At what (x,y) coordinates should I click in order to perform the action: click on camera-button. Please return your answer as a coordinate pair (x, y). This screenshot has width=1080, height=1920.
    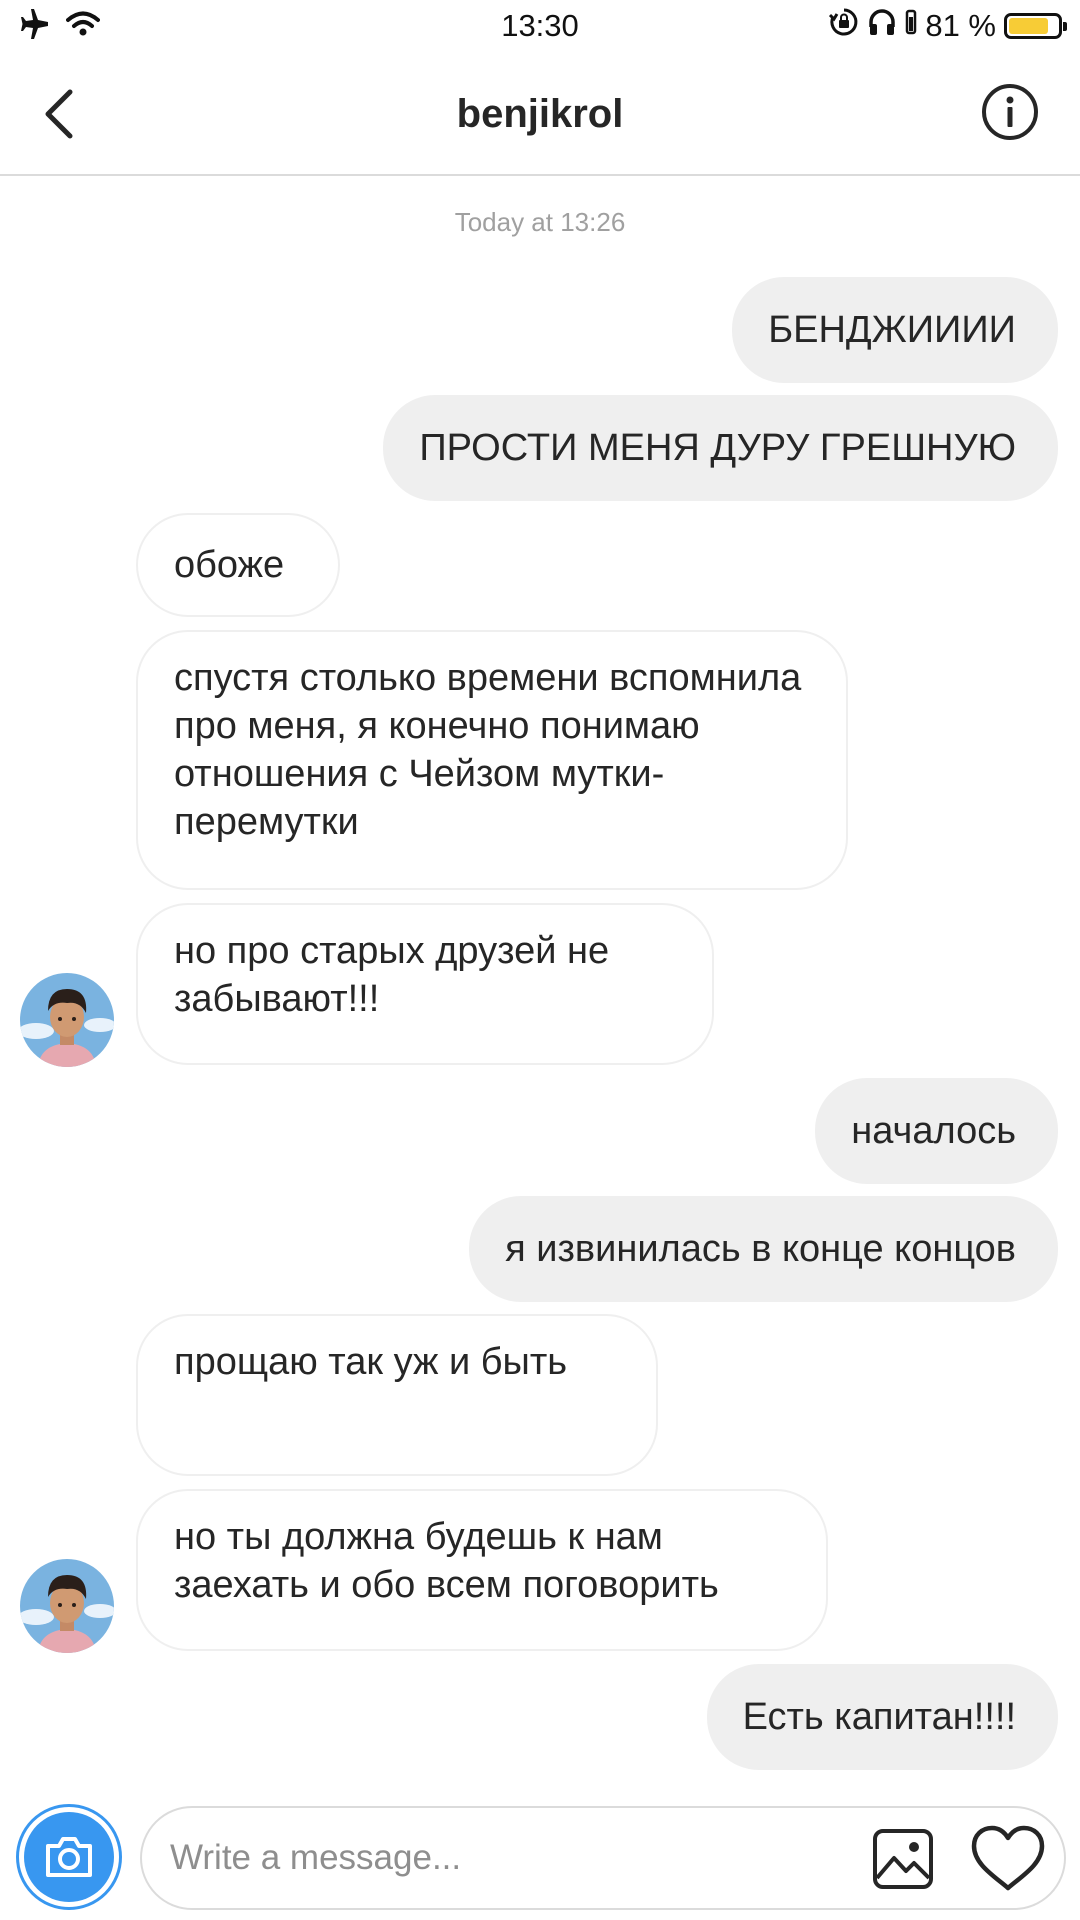
    Looking at the image, I should click on (69, 1857).